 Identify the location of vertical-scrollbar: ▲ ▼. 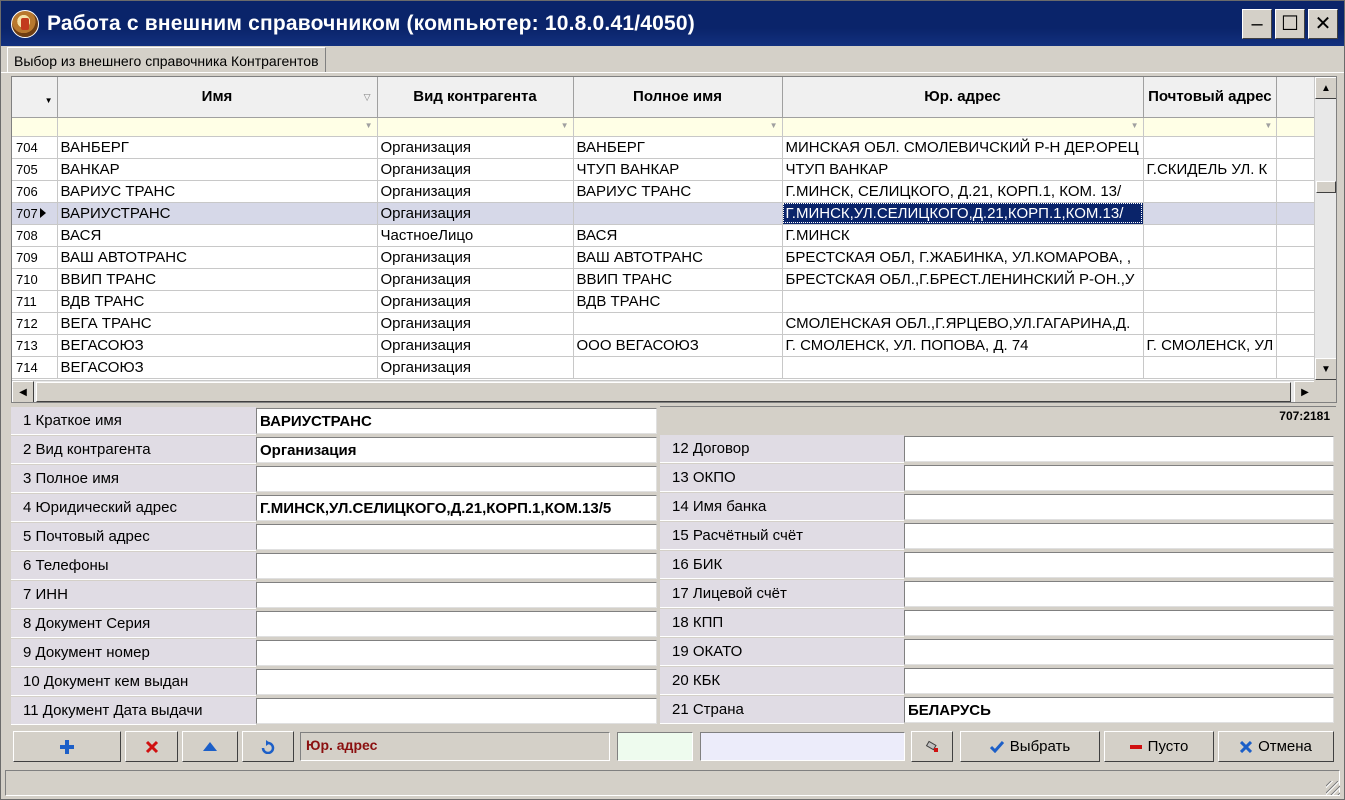
(1325, 228).